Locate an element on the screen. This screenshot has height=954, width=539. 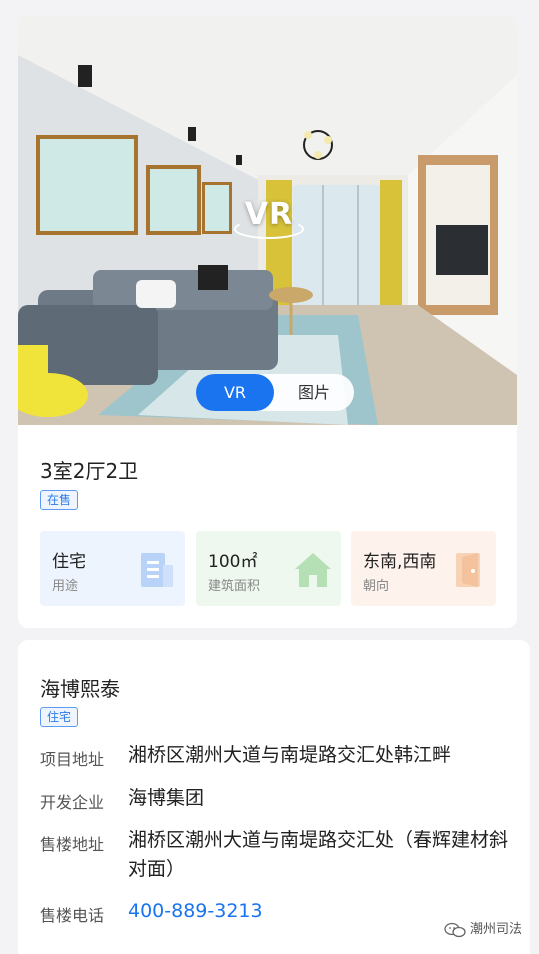
fact-orientation-value: 东南,西南 is located at coordinates (400, 562).